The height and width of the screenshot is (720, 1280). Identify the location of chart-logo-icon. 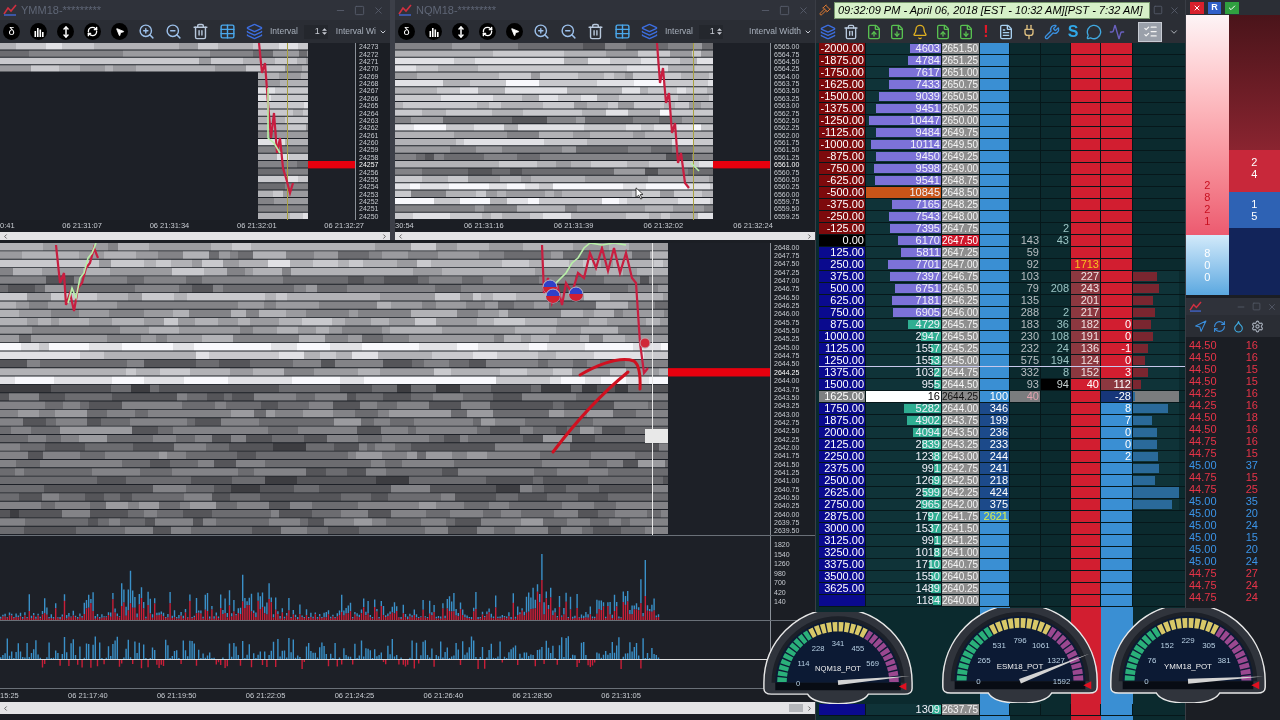
(405, 10).